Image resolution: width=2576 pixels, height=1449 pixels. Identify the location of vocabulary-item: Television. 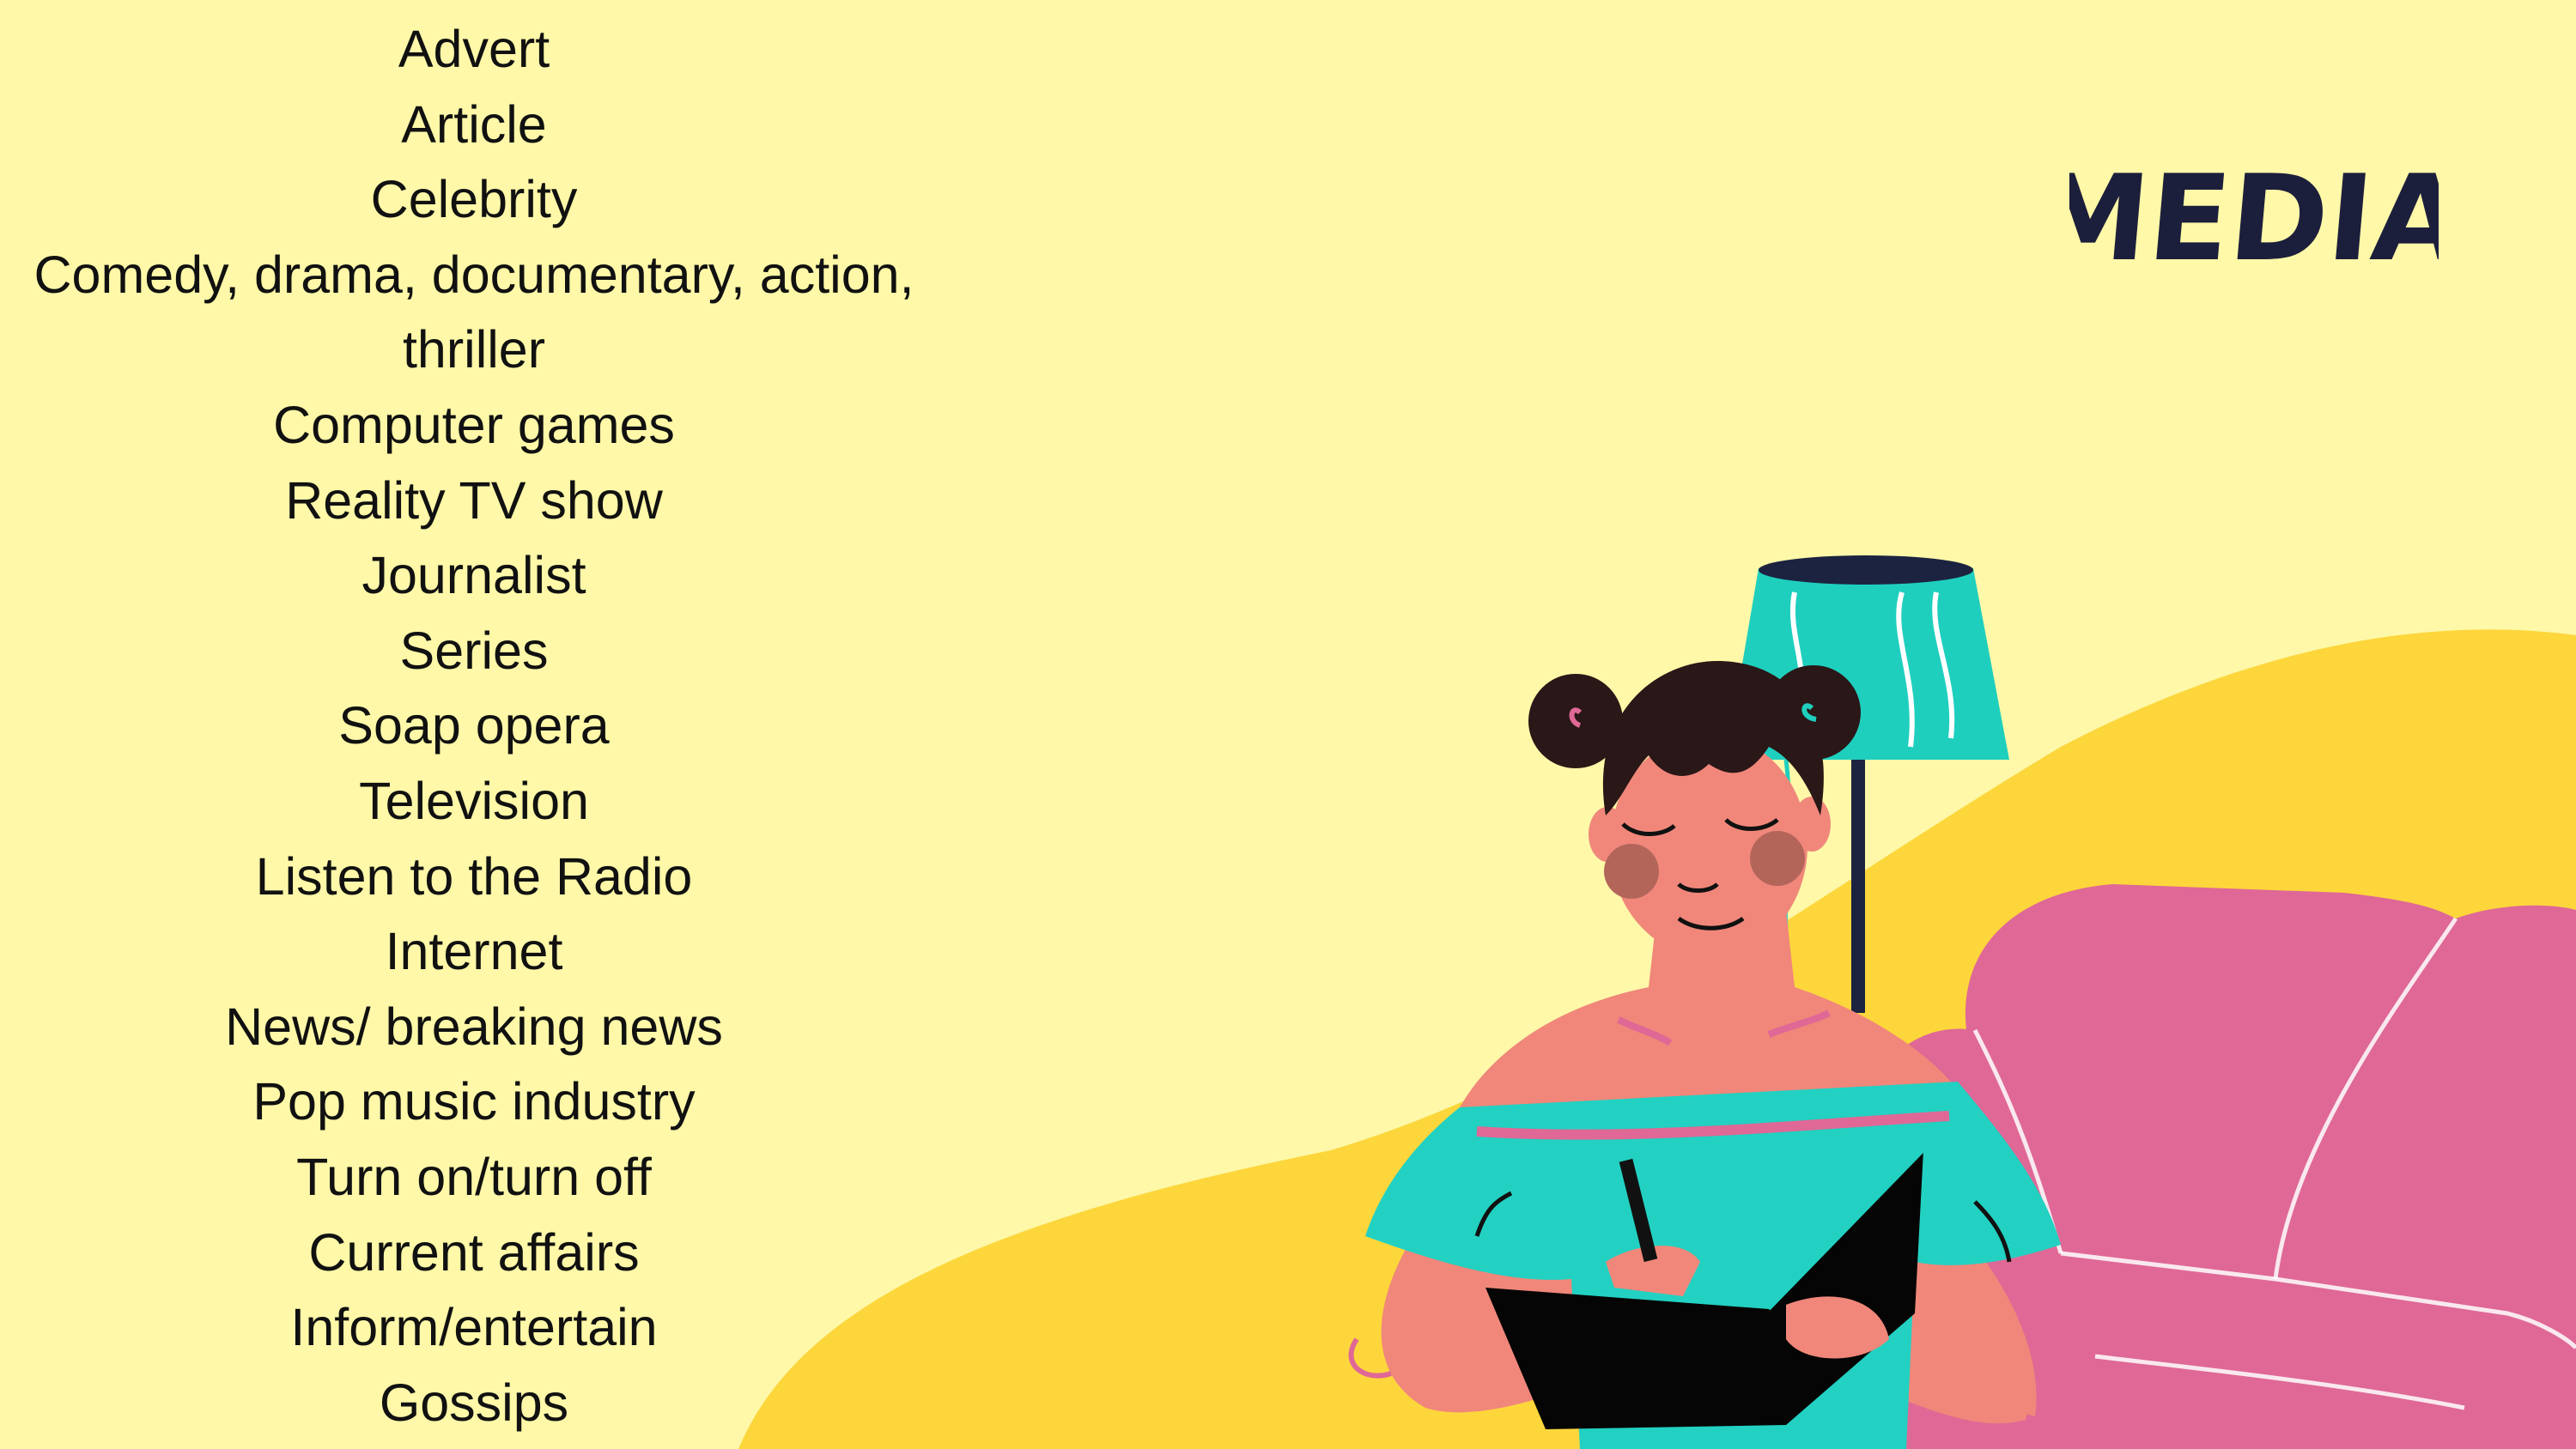
(474, 800).